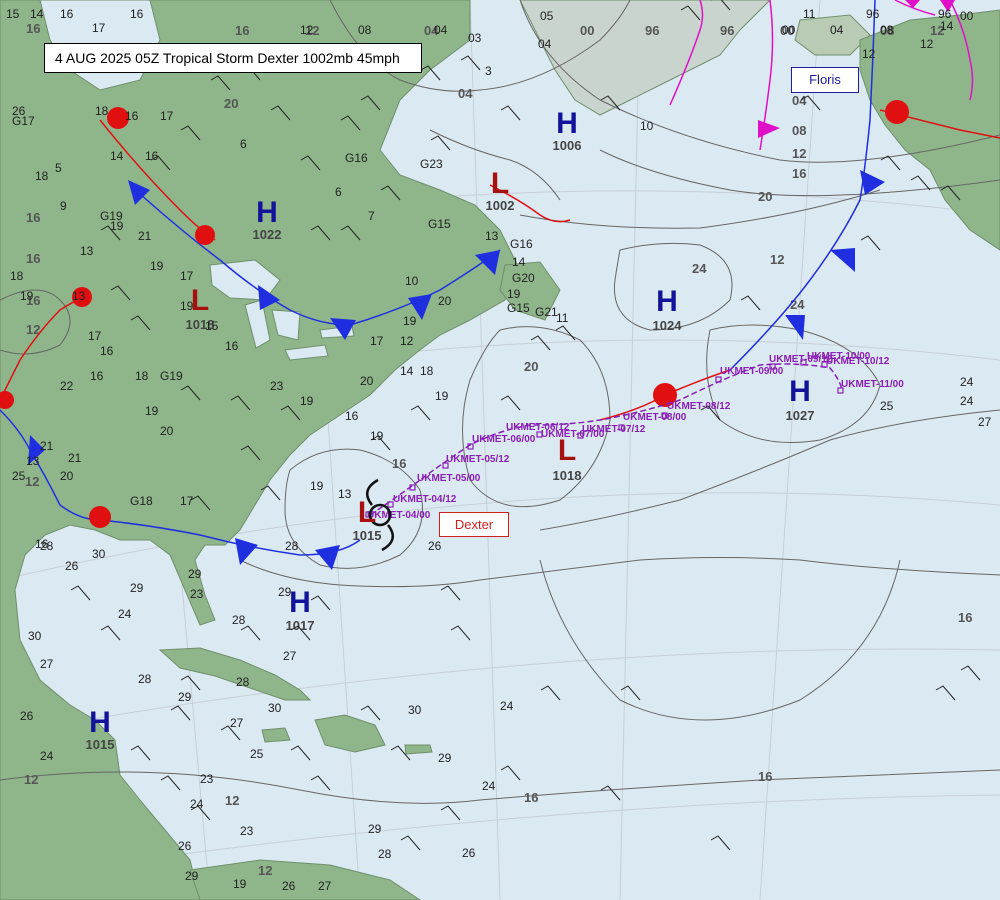  Describe the element at coordinates (475, 38) in the screenshot. I see `station-value: 03` at that location.